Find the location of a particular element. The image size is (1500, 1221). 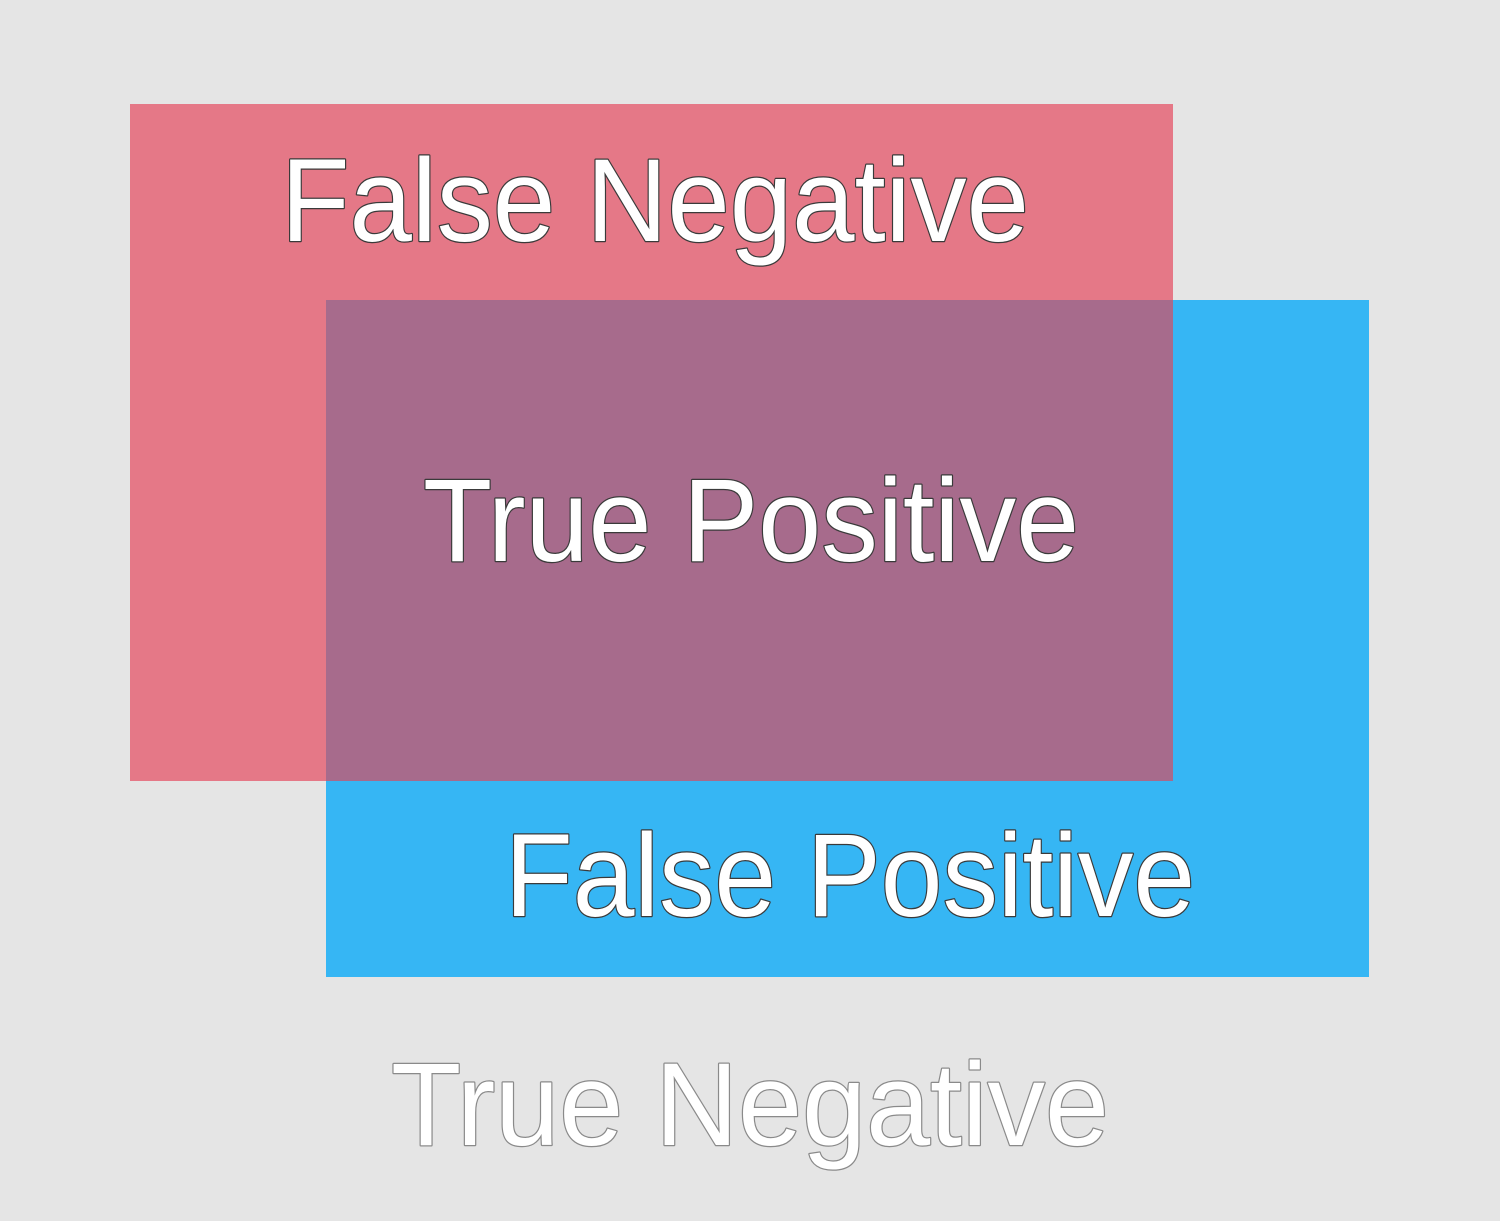

true-negative-label: True Negative is located at coordinates (750, 1105).